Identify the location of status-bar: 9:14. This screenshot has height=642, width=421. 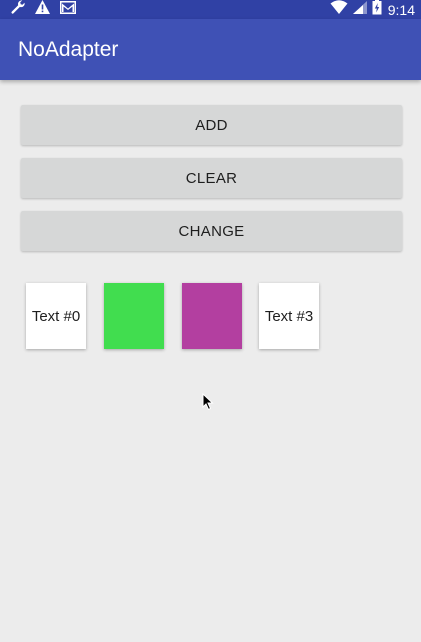
(210, 9).